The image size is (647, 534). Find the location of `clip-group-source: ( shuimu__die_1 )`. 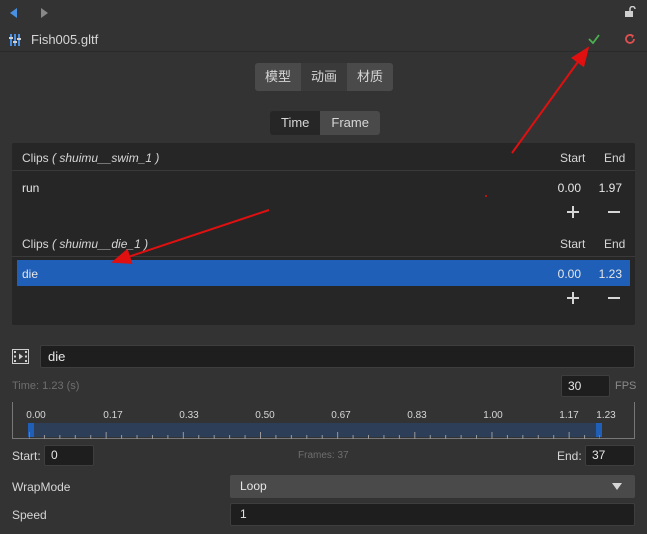

clip-group-source: ( shuimu__die_1 ) is located at coordinates (100, 244).